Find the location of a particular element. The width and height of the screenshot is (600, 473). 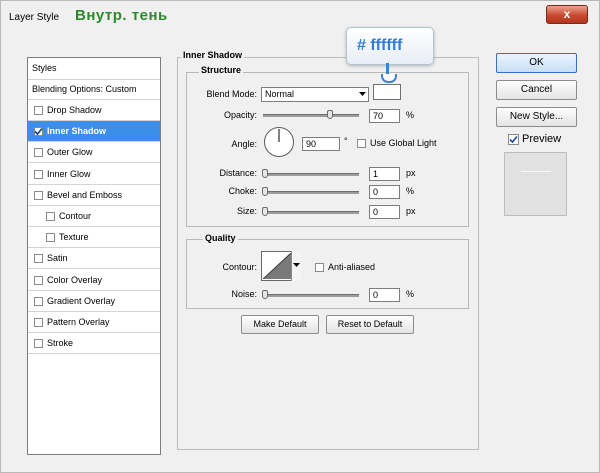

inner-shadow-title: Inner Shadow is located at coordinates (213, 55).